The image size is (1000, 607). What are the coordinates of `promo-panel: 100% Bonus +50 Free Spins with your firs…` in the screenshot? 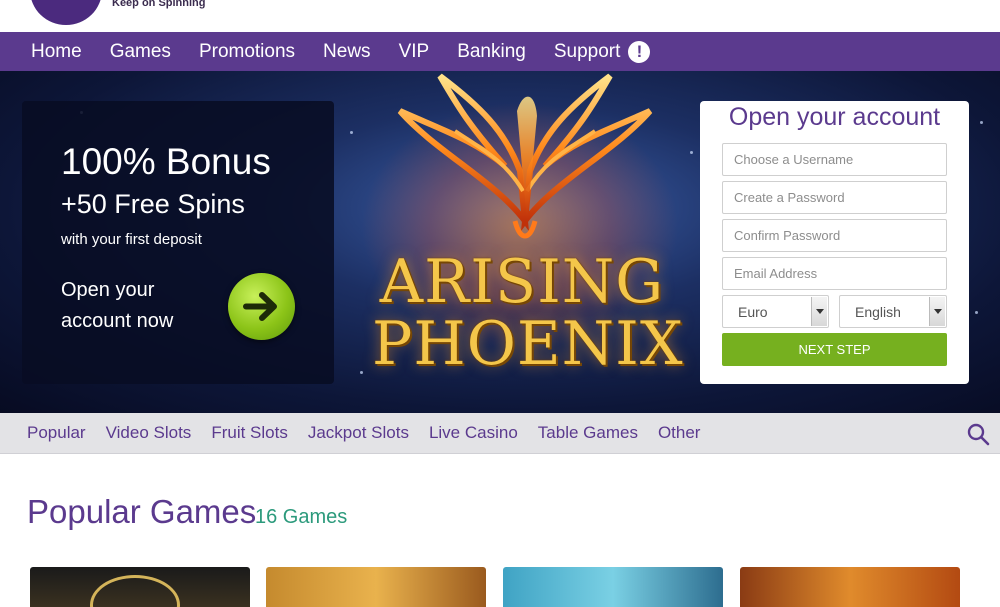 It's located at (178, 242).